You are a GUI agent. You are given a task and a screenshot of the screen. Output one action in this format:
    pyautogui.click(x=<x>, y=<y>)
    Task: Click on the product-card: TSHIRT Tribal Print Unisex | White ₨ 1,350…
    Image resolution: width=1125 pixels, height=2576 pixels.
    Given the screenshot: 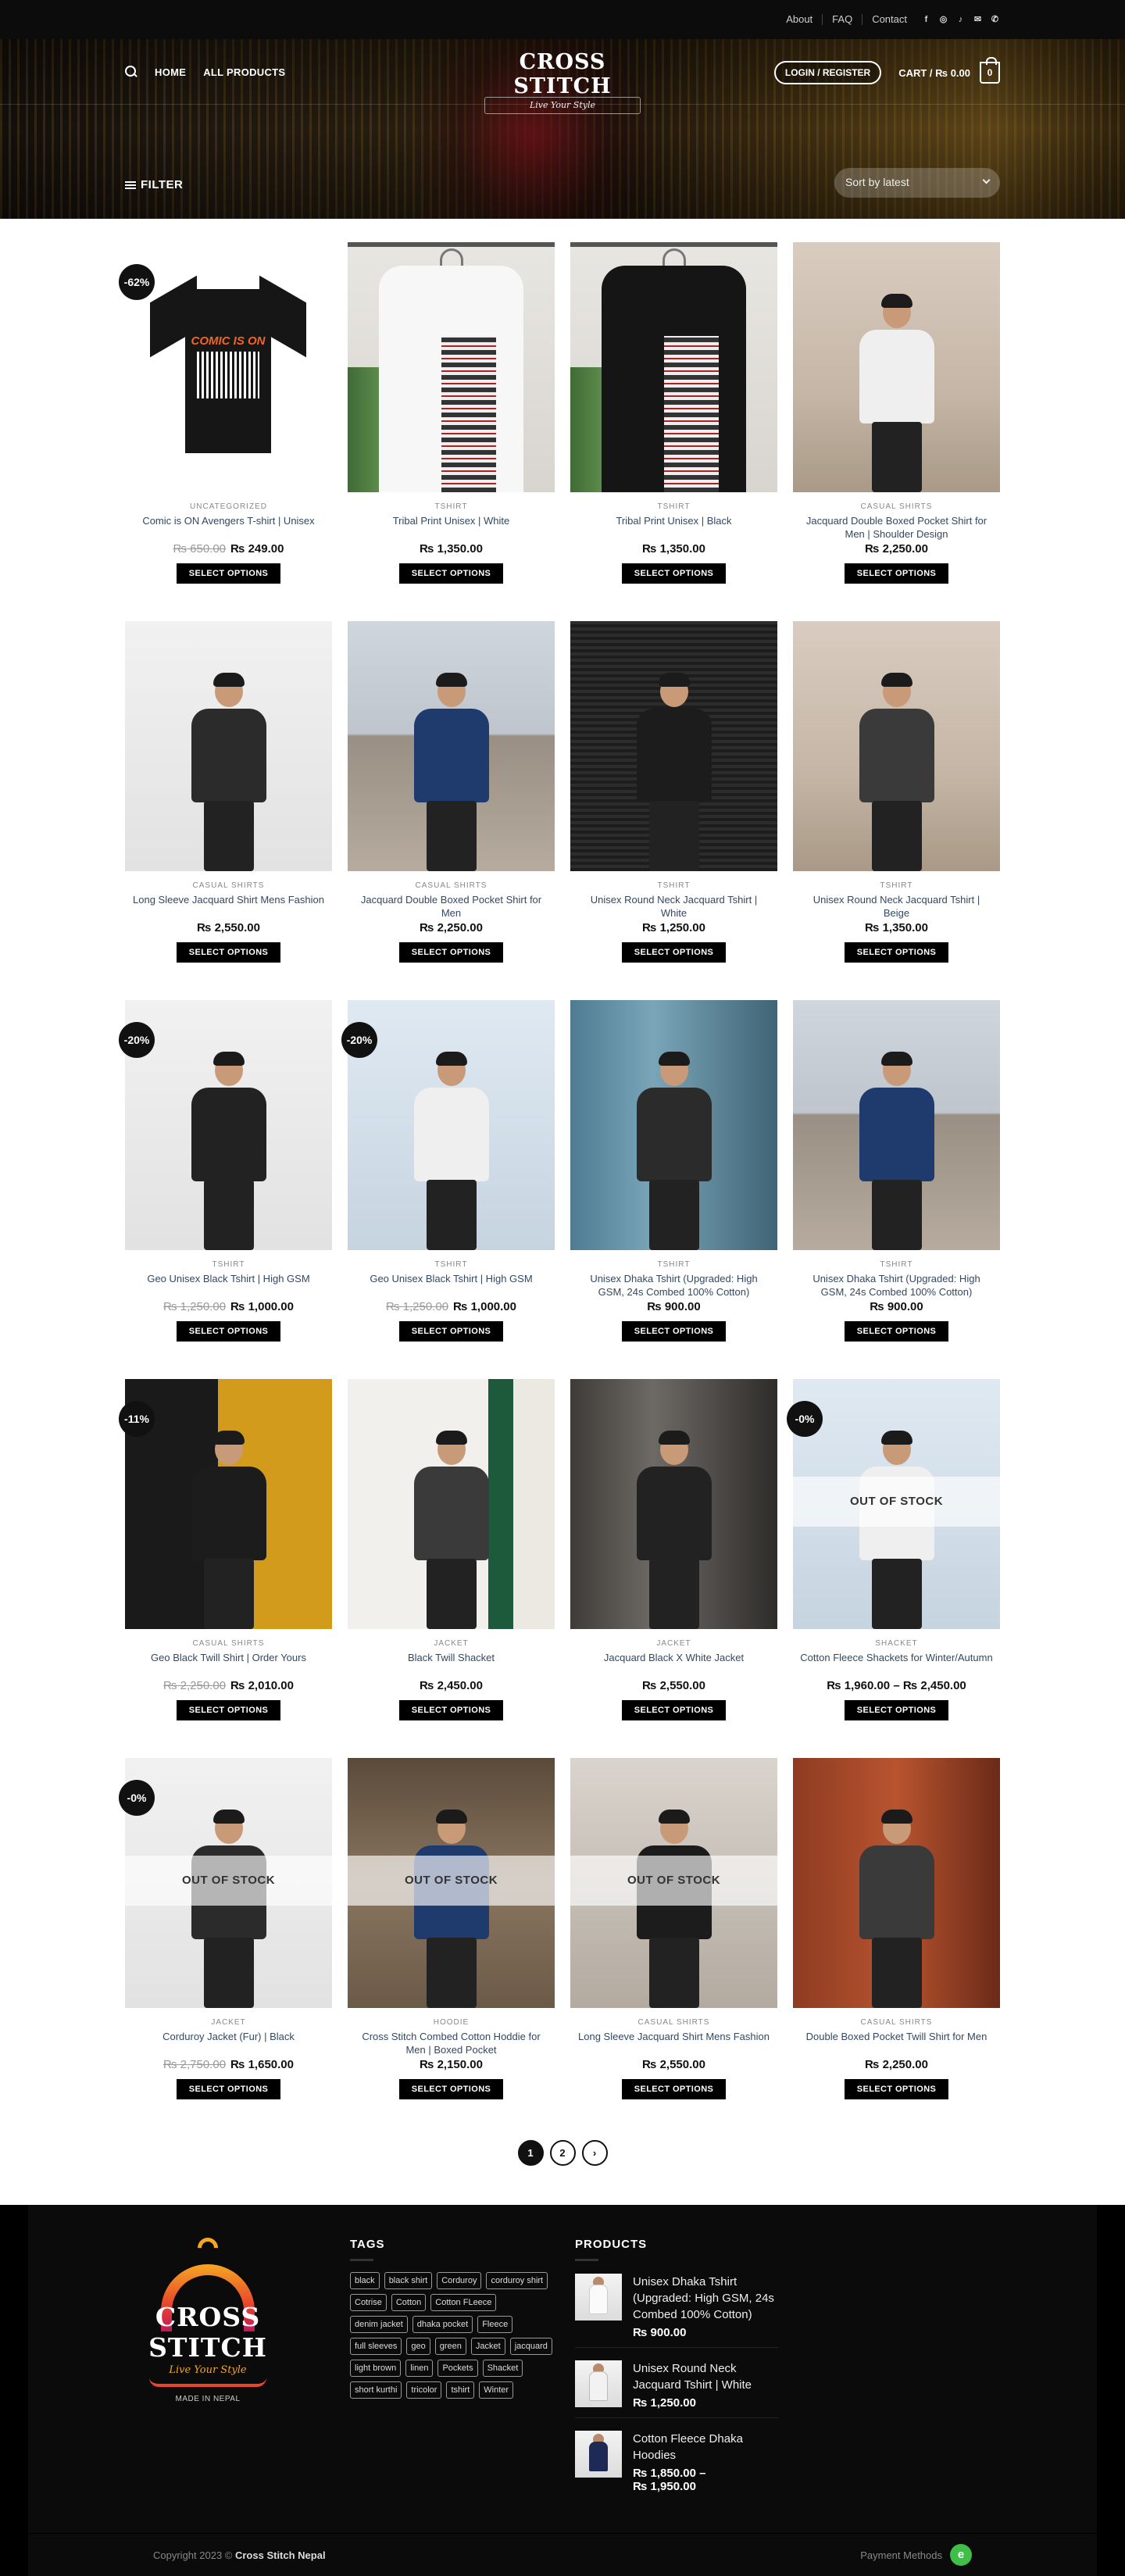 What is the action you would take?
    pyautogui.click(x=451, y=432)
    